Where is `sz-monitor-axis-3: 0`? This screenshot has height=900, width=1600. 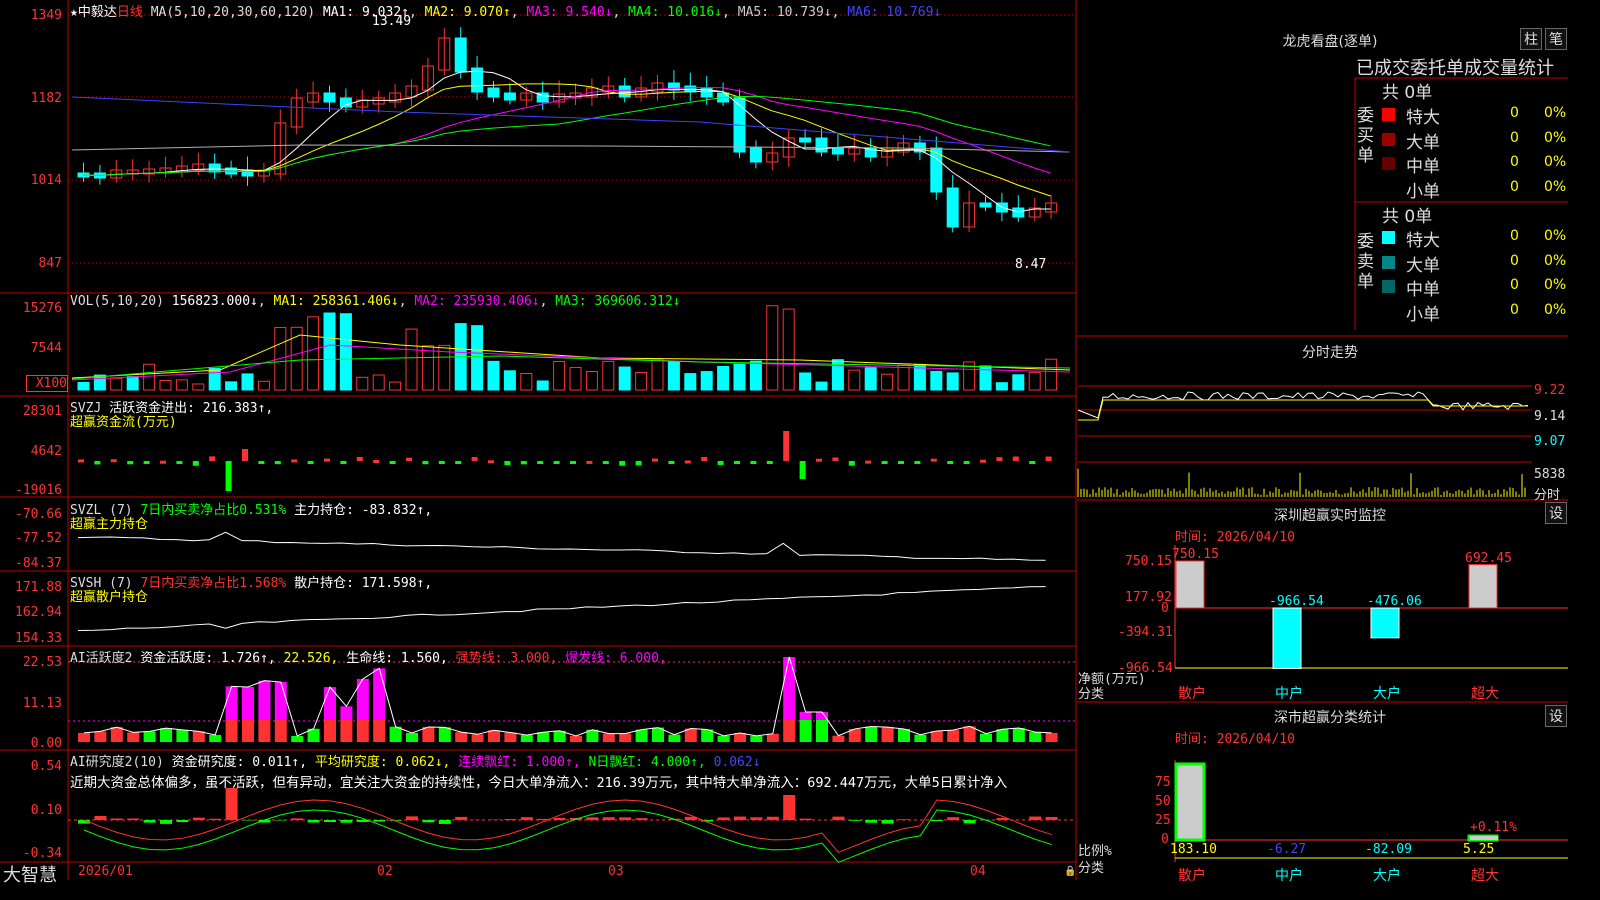 sz-monitor-axis-3: 0 is located at coordinates (1165, 608).